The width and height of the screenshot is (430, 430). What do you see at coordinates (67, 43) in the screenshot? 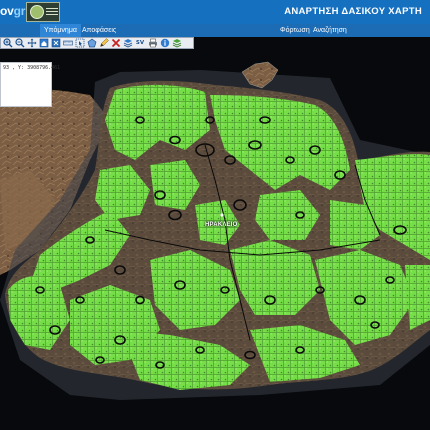
I see `measure-icon` at bounding box center [67, 43].